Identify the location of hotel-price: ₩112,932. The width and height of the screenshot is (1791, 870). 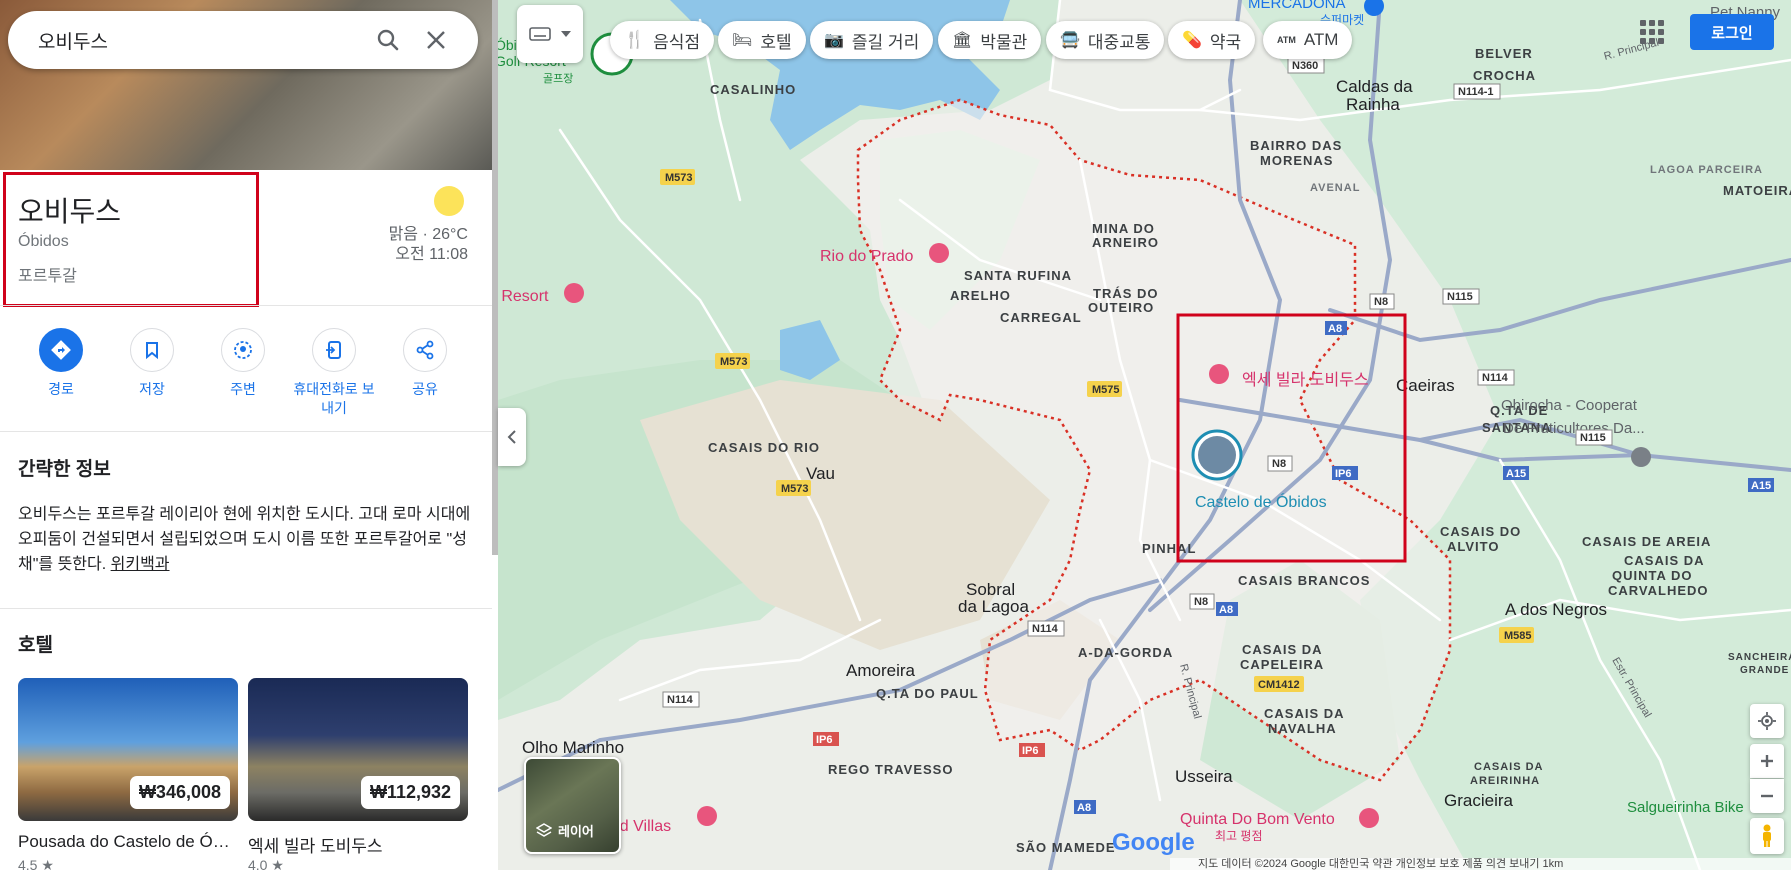
(410, 792).